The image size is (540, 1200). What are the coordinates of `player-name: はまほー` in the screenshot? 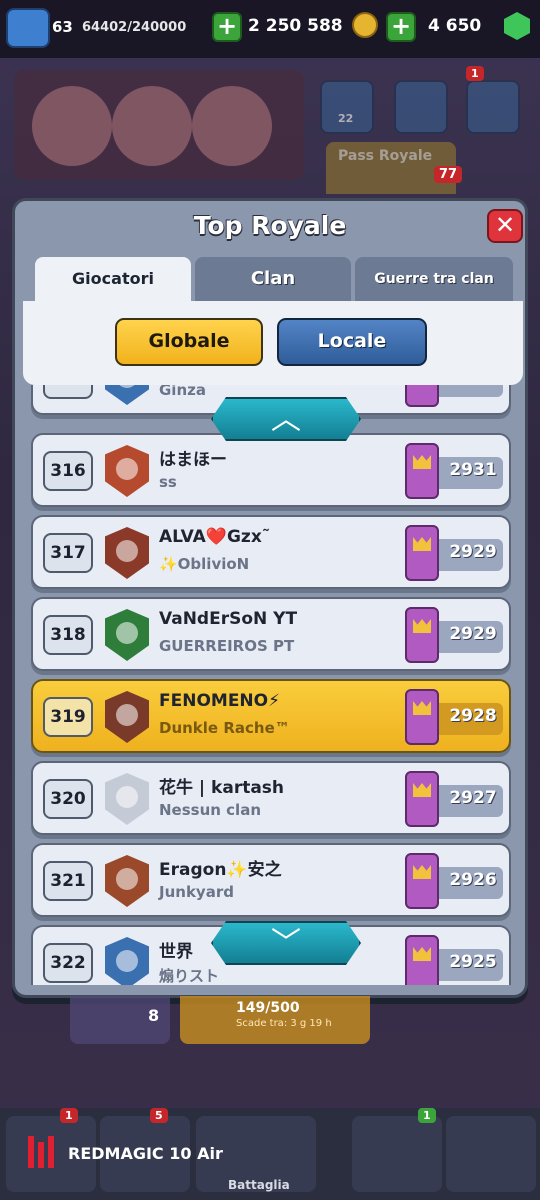 It's located at (193, 460).